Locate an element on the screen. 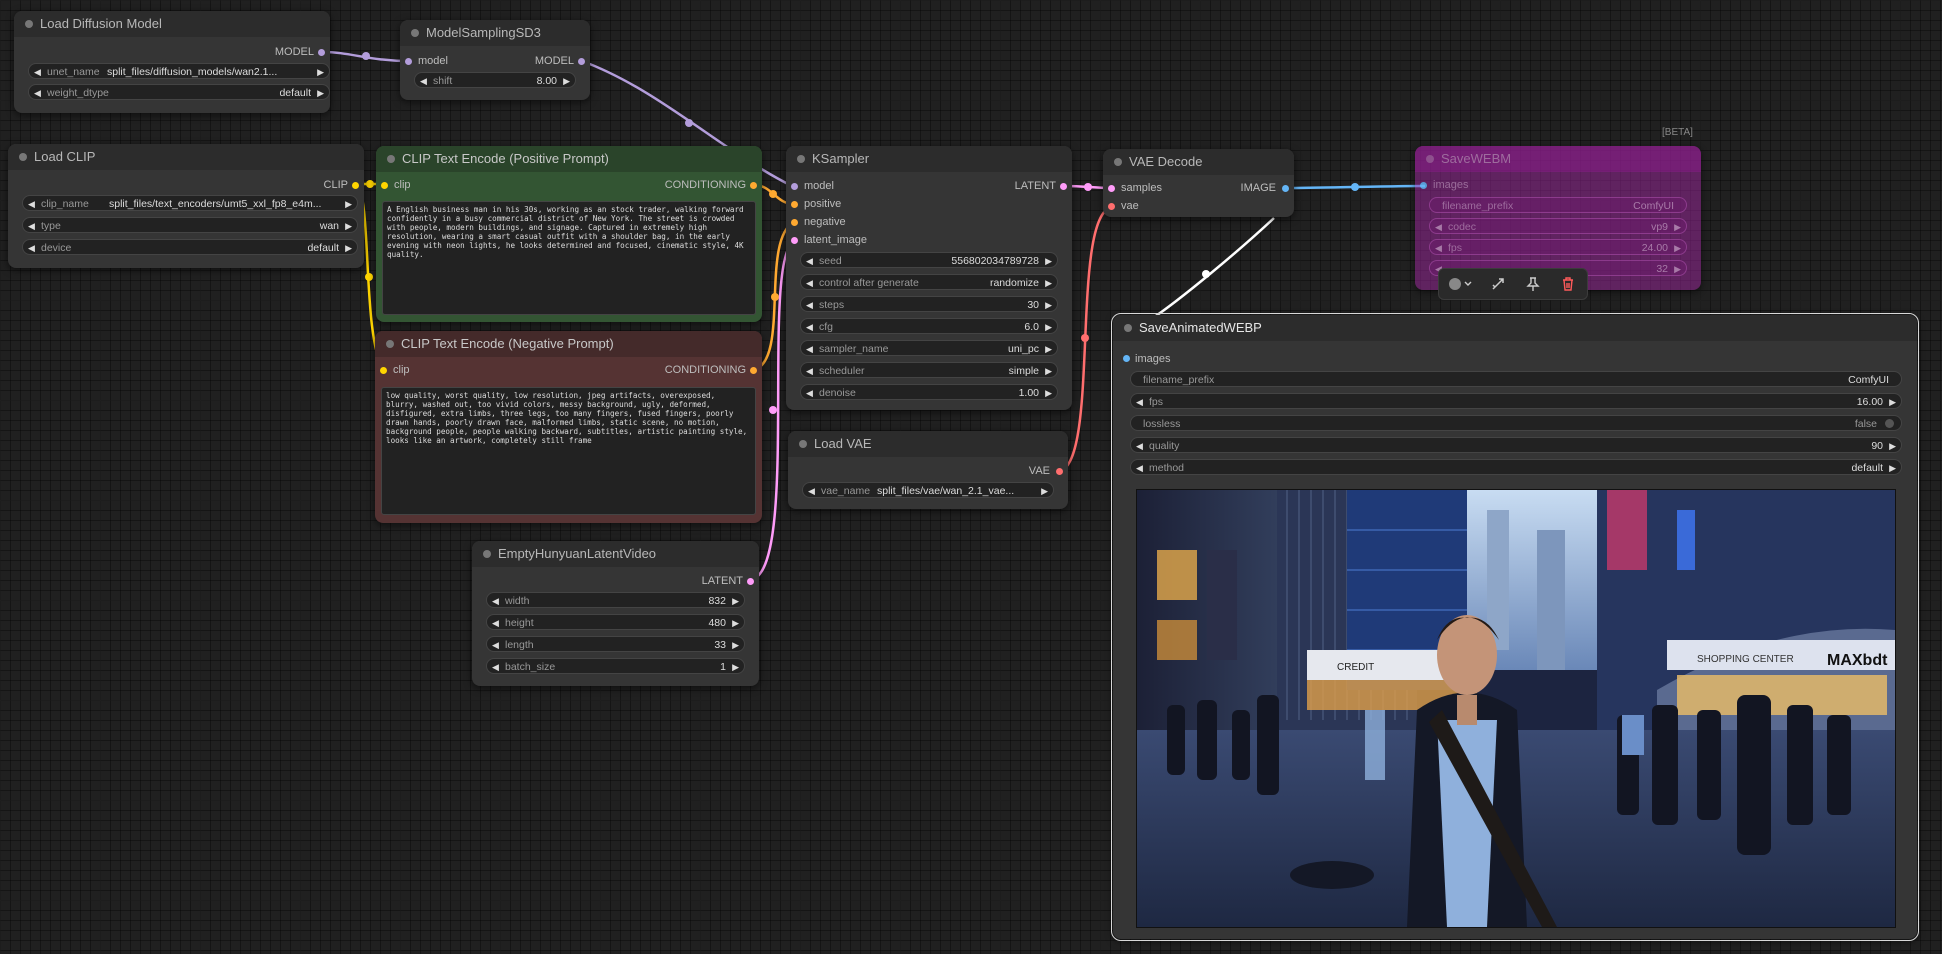 This screenshot has height=954, width=1942. control-after-generate-combo: ◀ control after generate randomize ▶ is located at coordinates (929, 282).